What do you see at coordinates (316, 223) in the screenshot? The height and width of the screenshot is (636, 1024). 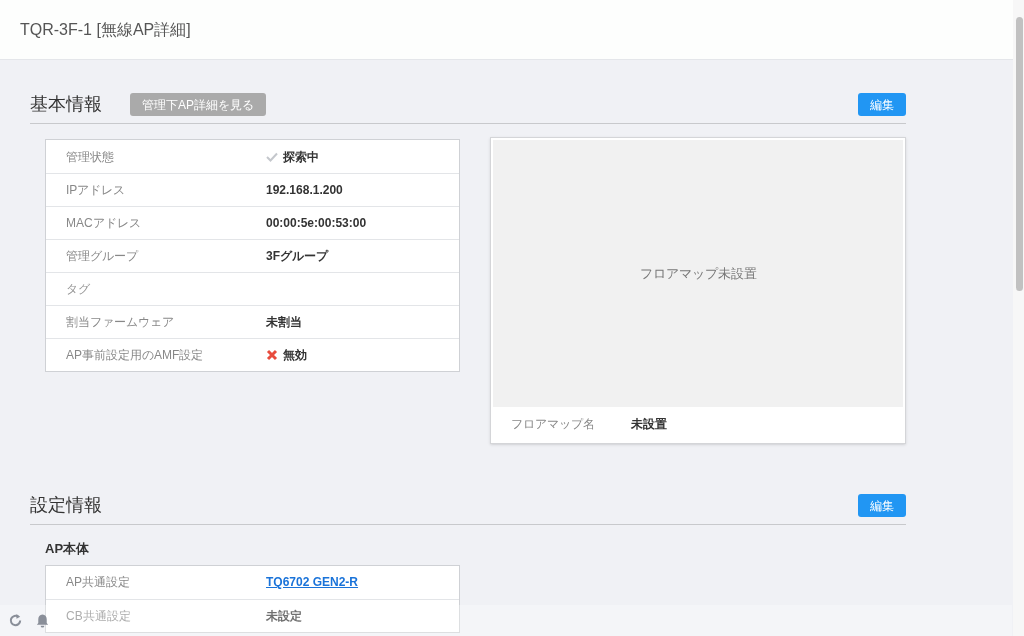 I see `field-value: 00:00:5e:00:53:00` at bounding box center [316, 223].